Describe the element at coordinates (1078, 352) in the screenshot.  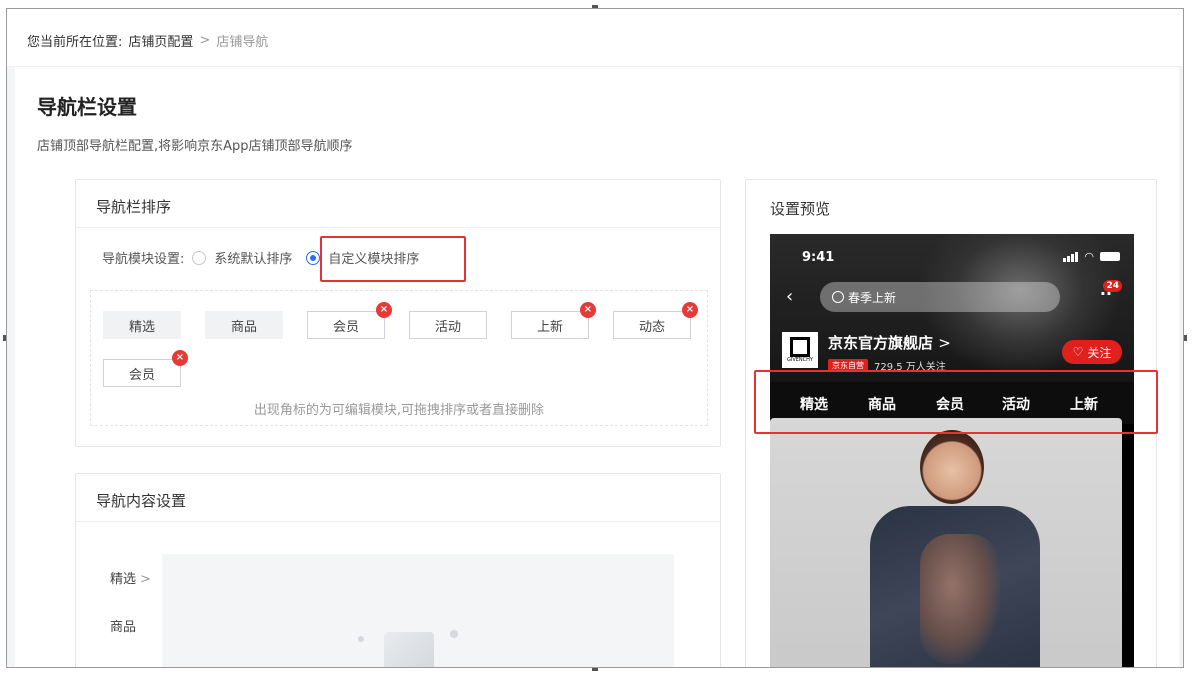
I see `heart-icon: ♡` at that location.